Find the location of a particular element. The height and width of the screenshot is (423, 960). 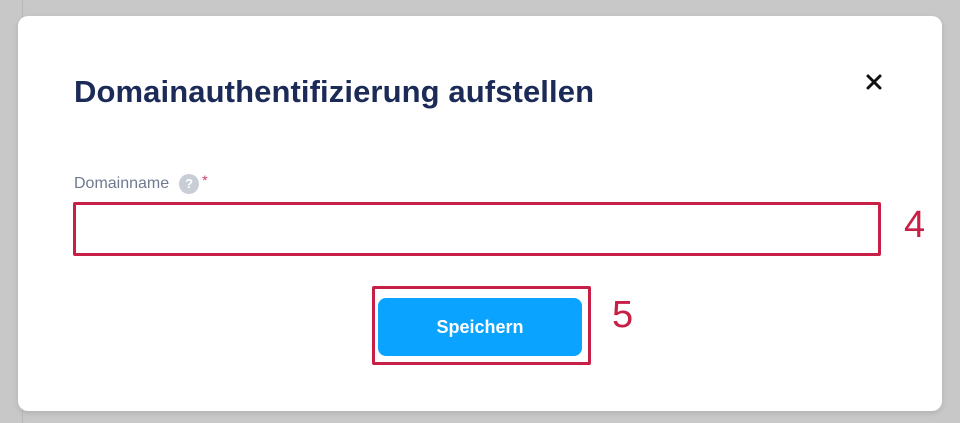

annotation-label-5: 5 is located at coordinates (623, 315).